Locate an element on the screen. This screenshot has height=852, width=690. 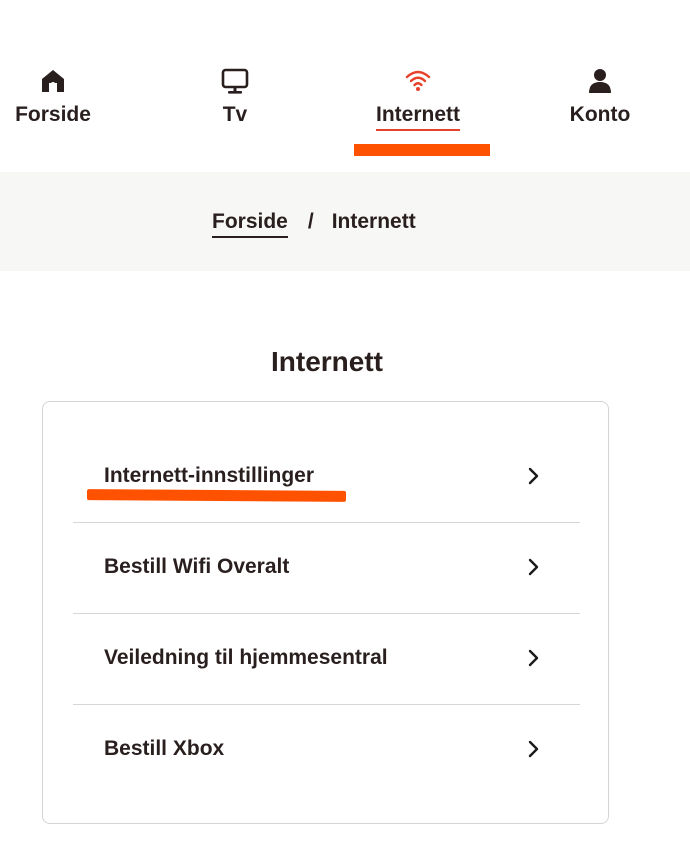
menu-item-label: Veiledning til hjemmesentral is located at coordinates (246, 657).